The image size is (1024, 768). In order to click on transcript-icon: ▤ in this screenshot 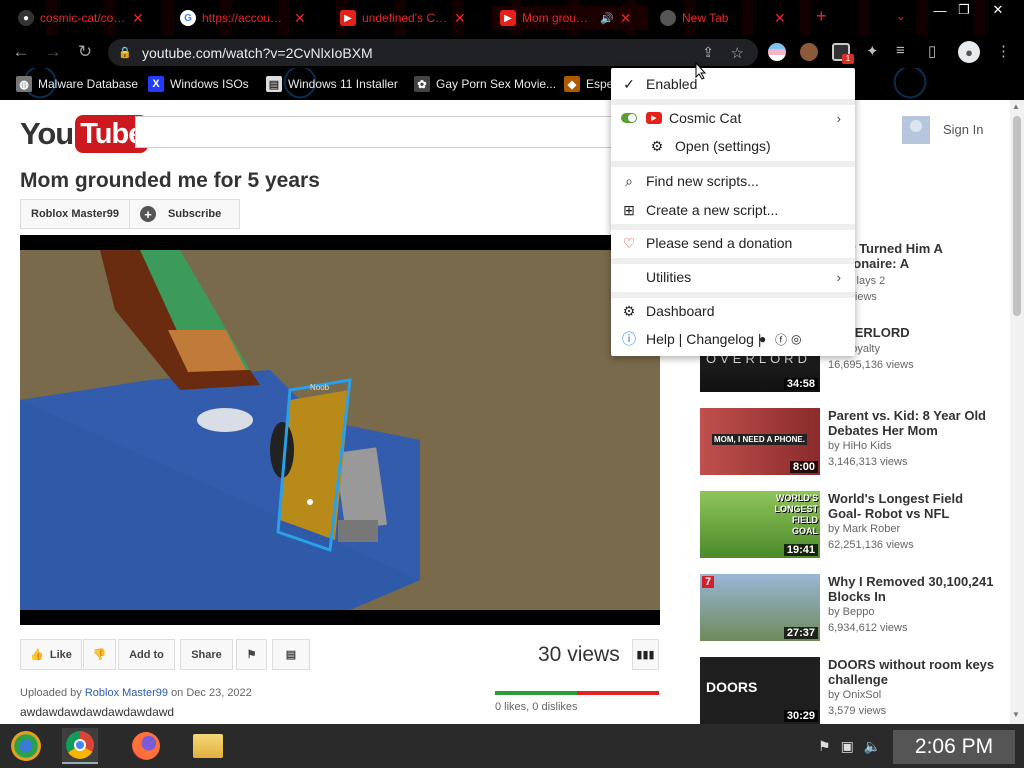, I will do `click(291, 655)`.